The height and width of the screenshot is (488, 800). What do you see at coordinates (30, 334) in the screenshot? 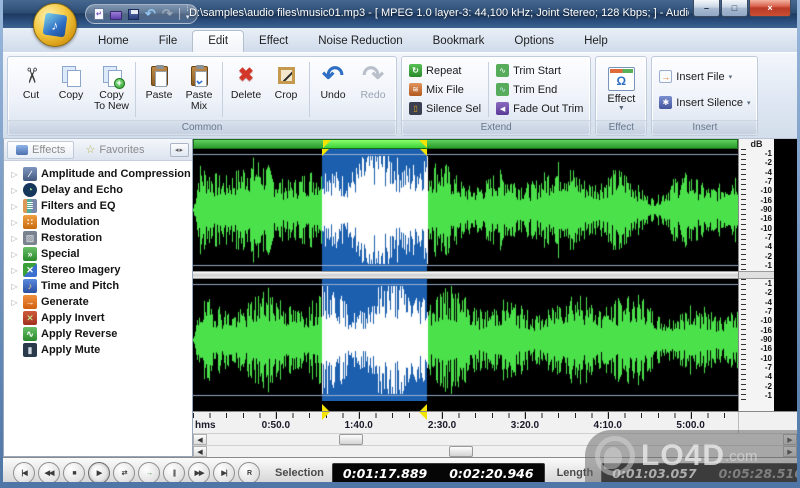
I see `apply-reverse-icon` at bounding box center [30, 334].